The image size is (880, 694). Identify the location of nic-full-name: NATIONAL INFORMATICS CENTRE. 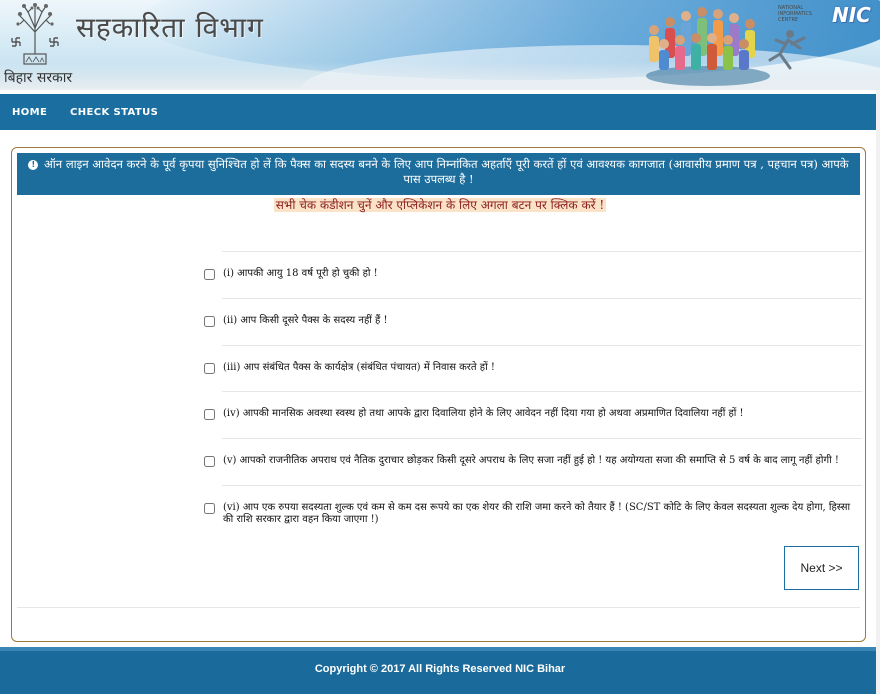
(795, 14).